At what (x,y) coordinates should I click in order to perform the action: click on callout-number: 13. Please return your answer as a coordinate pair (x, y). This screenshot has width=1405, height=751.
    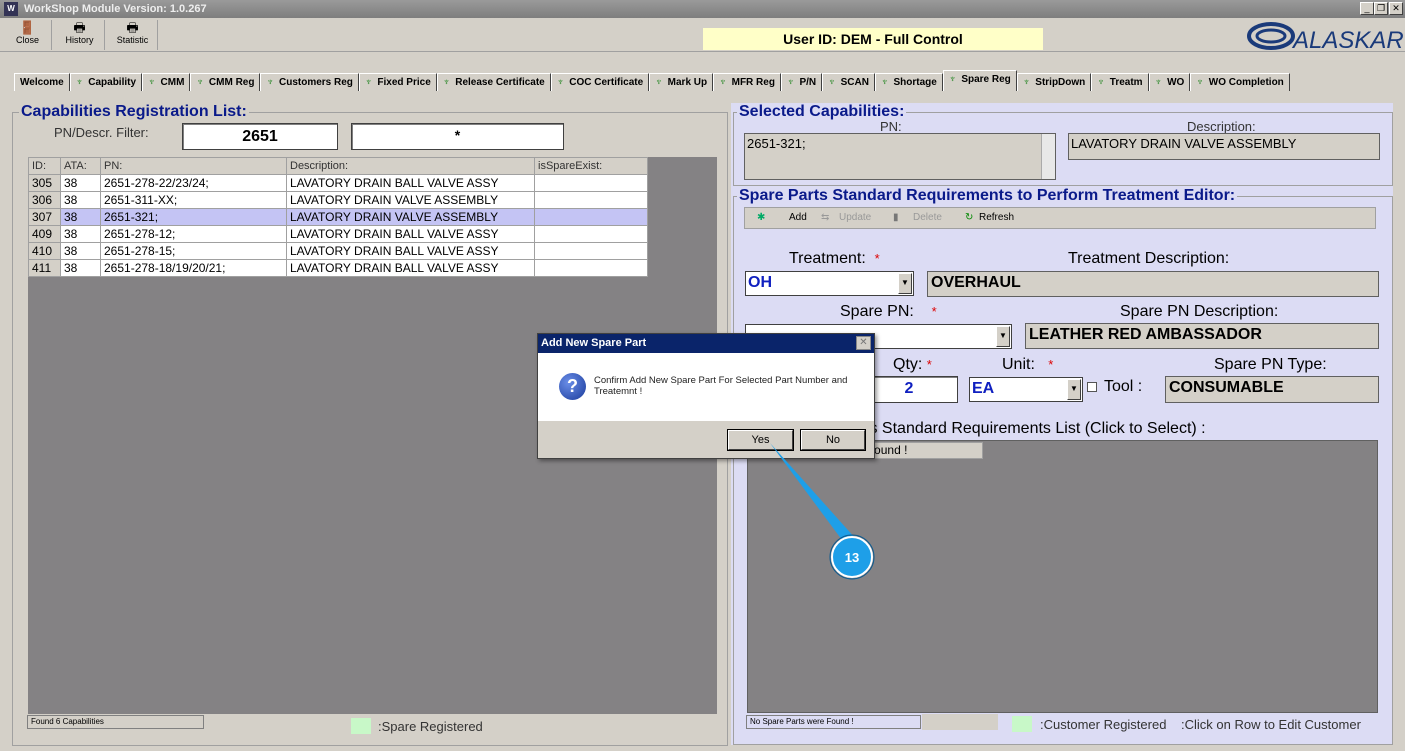
    Looking at the image, I should click on (852, 557).